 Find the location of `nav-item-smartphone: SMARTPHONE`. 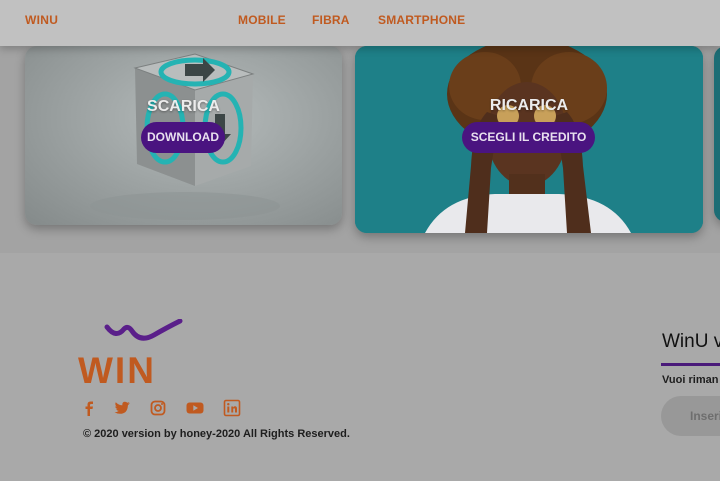

nav-item-smartphone: SMARTPHONE is located at coordinates (421, 20).